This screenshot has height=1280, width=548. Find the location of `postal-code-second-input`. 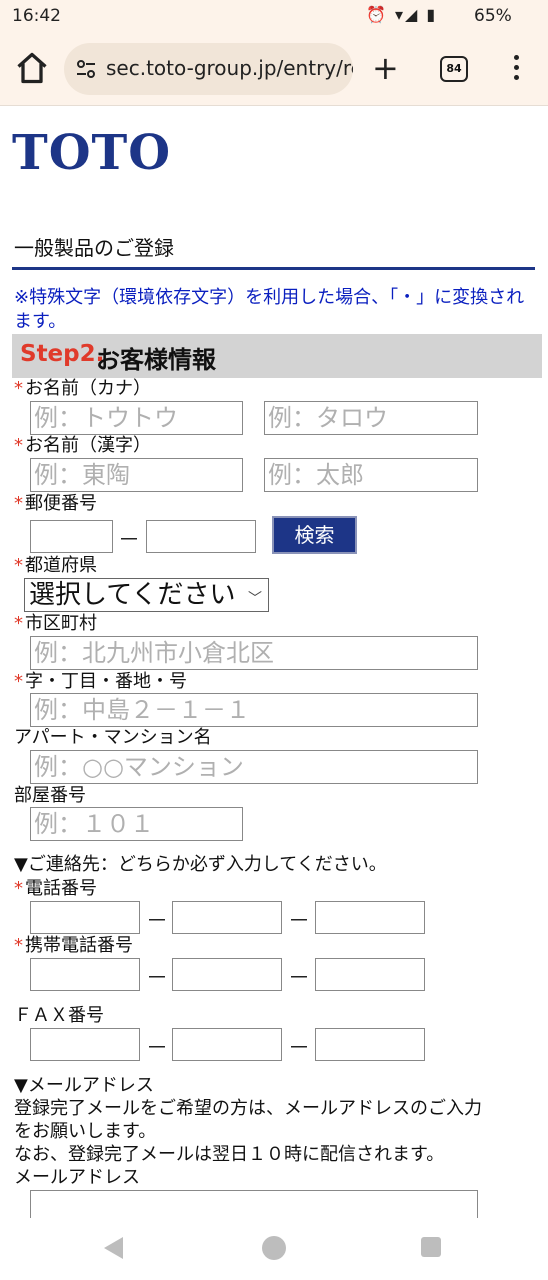

postal-code-second-input is located at coordinates (201, 536).